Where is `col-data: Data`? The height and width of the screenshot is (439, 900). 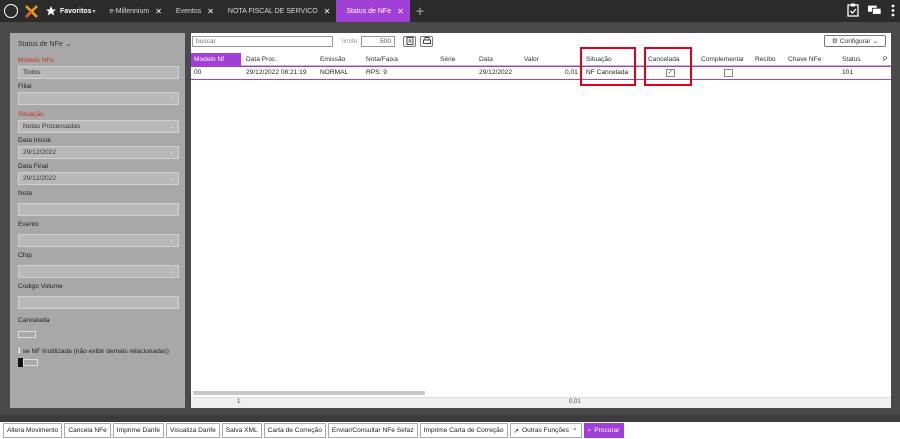 col-data: Data is located at coordinates (486, 59).